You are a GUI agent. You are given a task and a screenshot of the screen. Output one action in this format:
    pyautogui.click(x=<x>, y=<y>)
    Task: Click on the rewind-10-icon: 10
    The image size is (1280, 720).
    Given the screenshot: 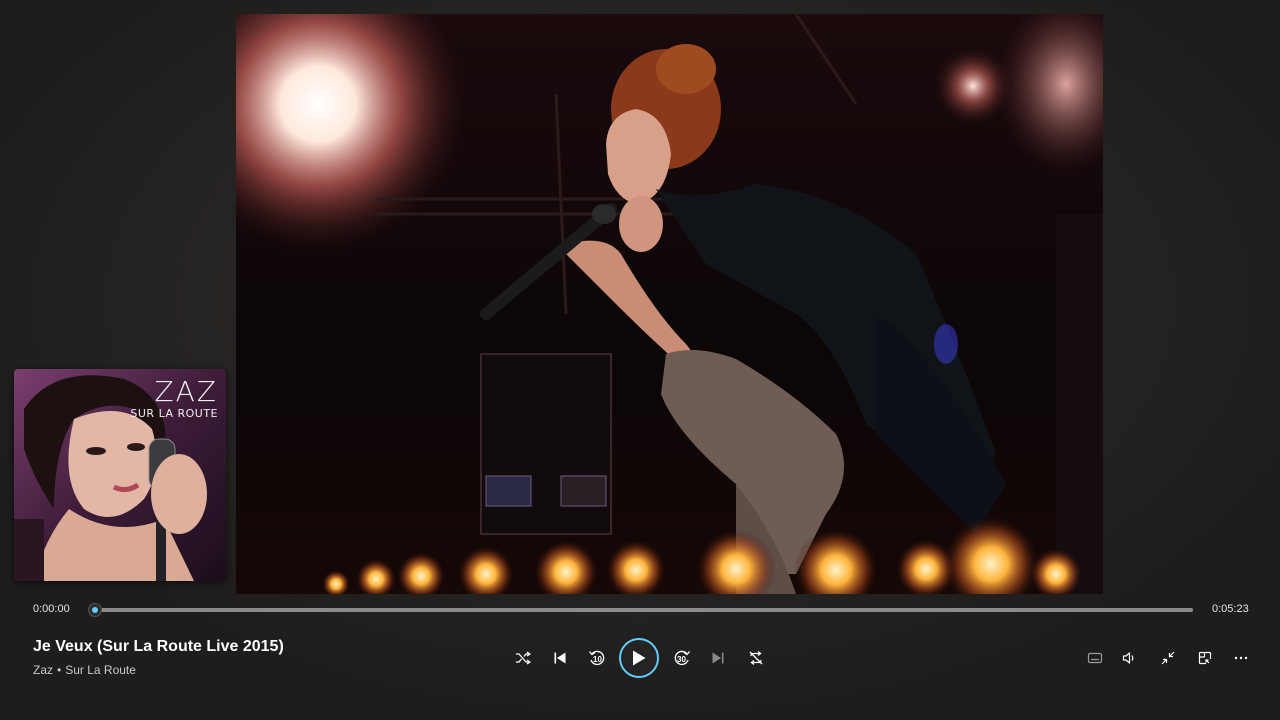 What is the action you would take?
    pyautogui.click(x=597, y=658)
    